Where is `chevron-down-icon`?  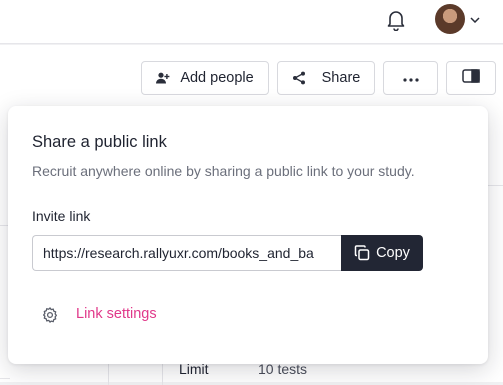 chevron-down-icon is located at coordinates (475, 20).